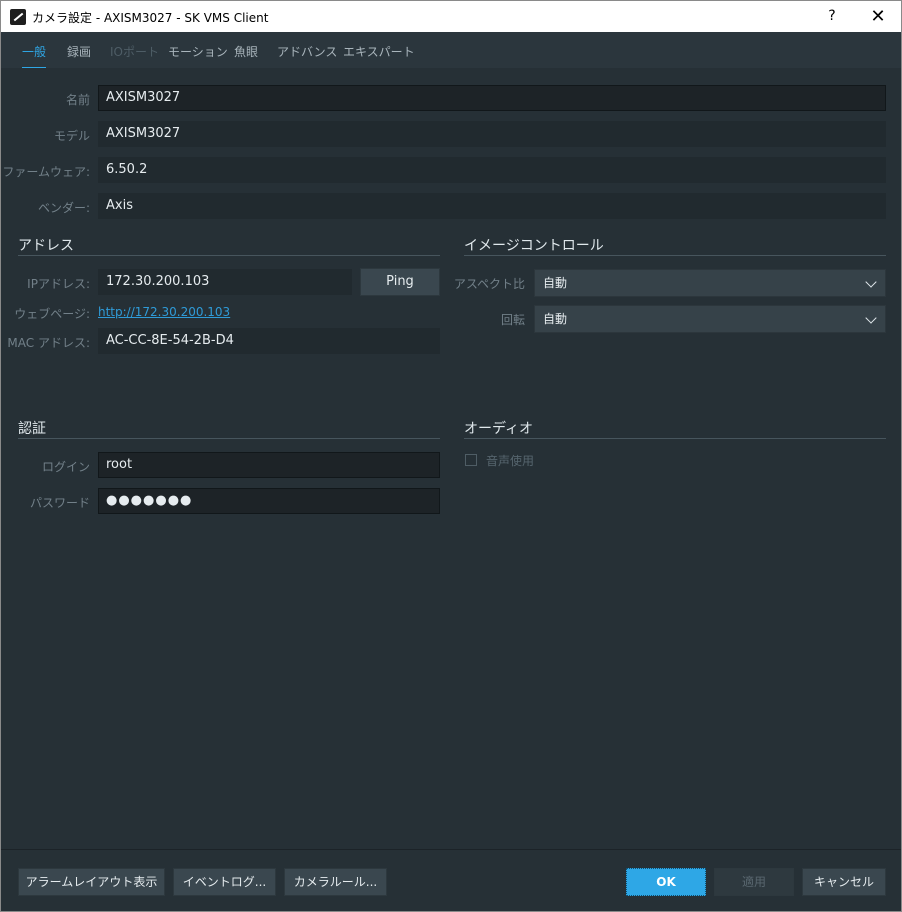 This screenshot has height=912, width=902. What do you see at coordinates (489, 284) in the screenshot?
I see `aspect-ratio-label: アスペクト比` at bounding box center [489, 284].